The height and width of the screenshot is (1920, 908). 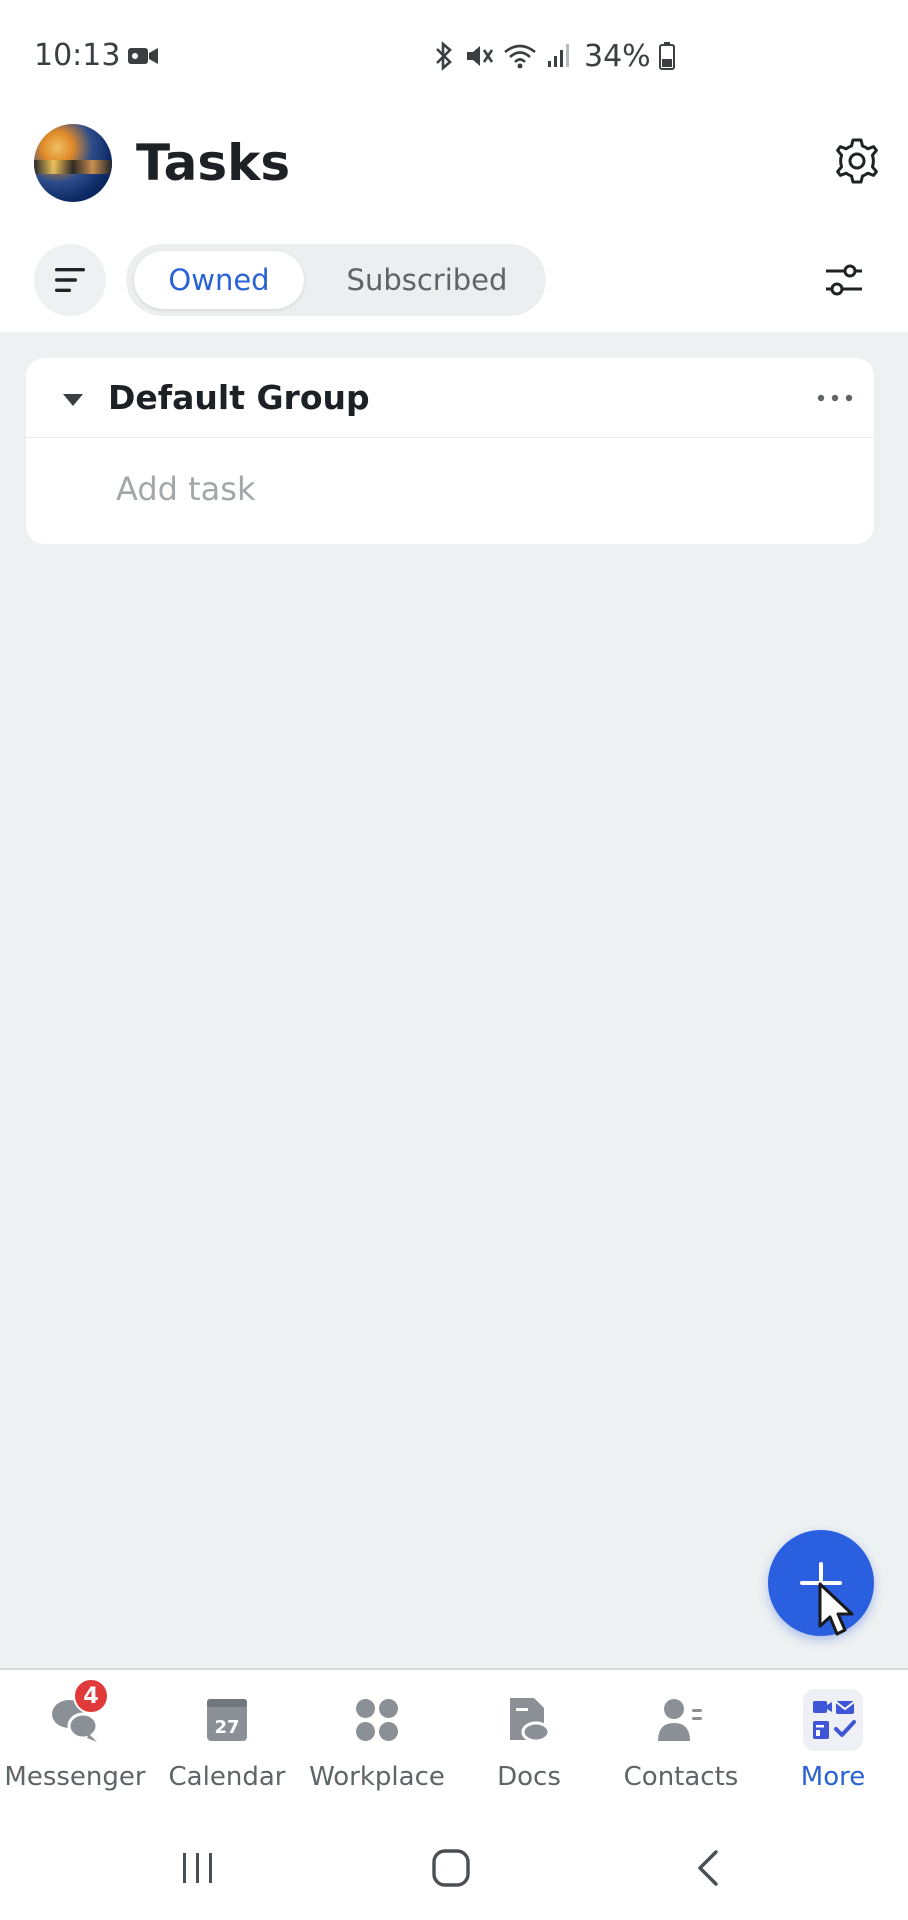 I want to click on settings-button, so click(x=857, y=161).